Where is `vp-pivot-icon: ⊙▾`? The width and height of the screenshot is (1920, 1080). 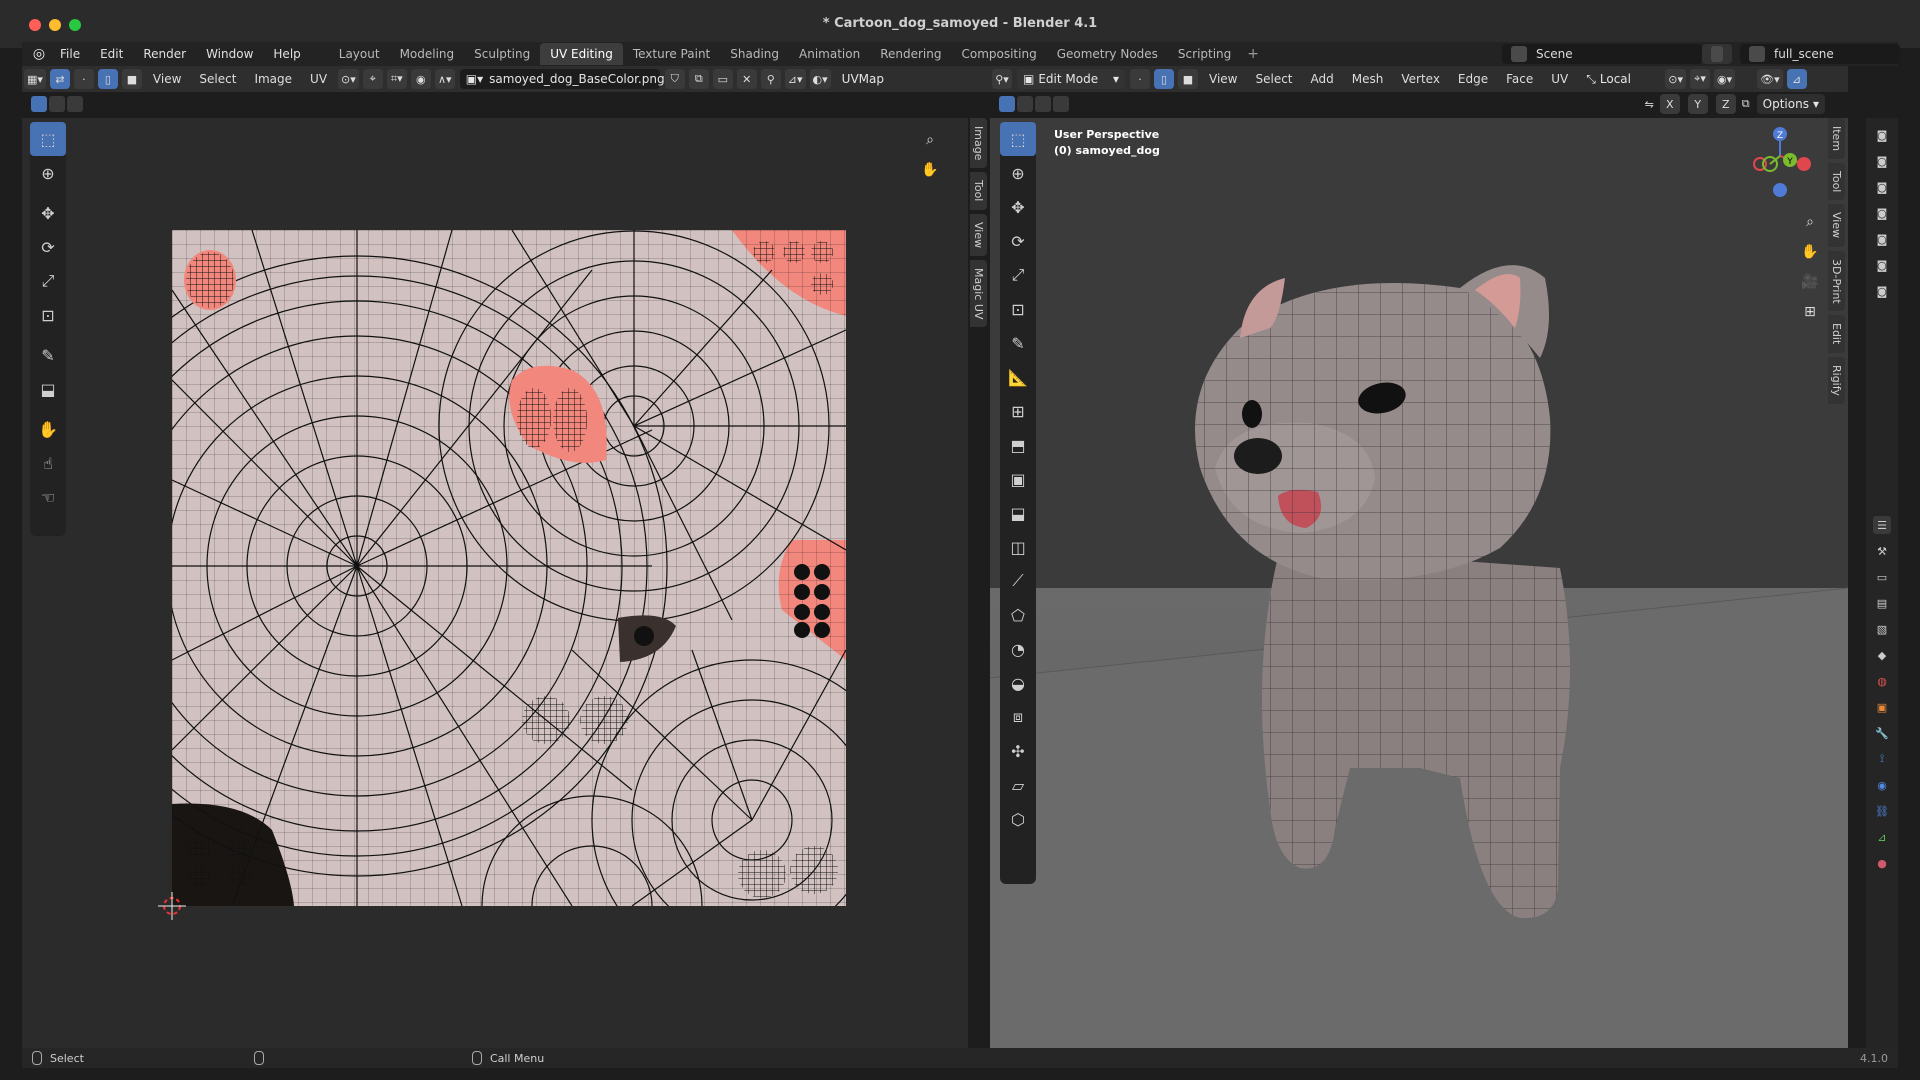 vp-pivot-icon: ⊙▾ is located at coordinates (1676, 79).